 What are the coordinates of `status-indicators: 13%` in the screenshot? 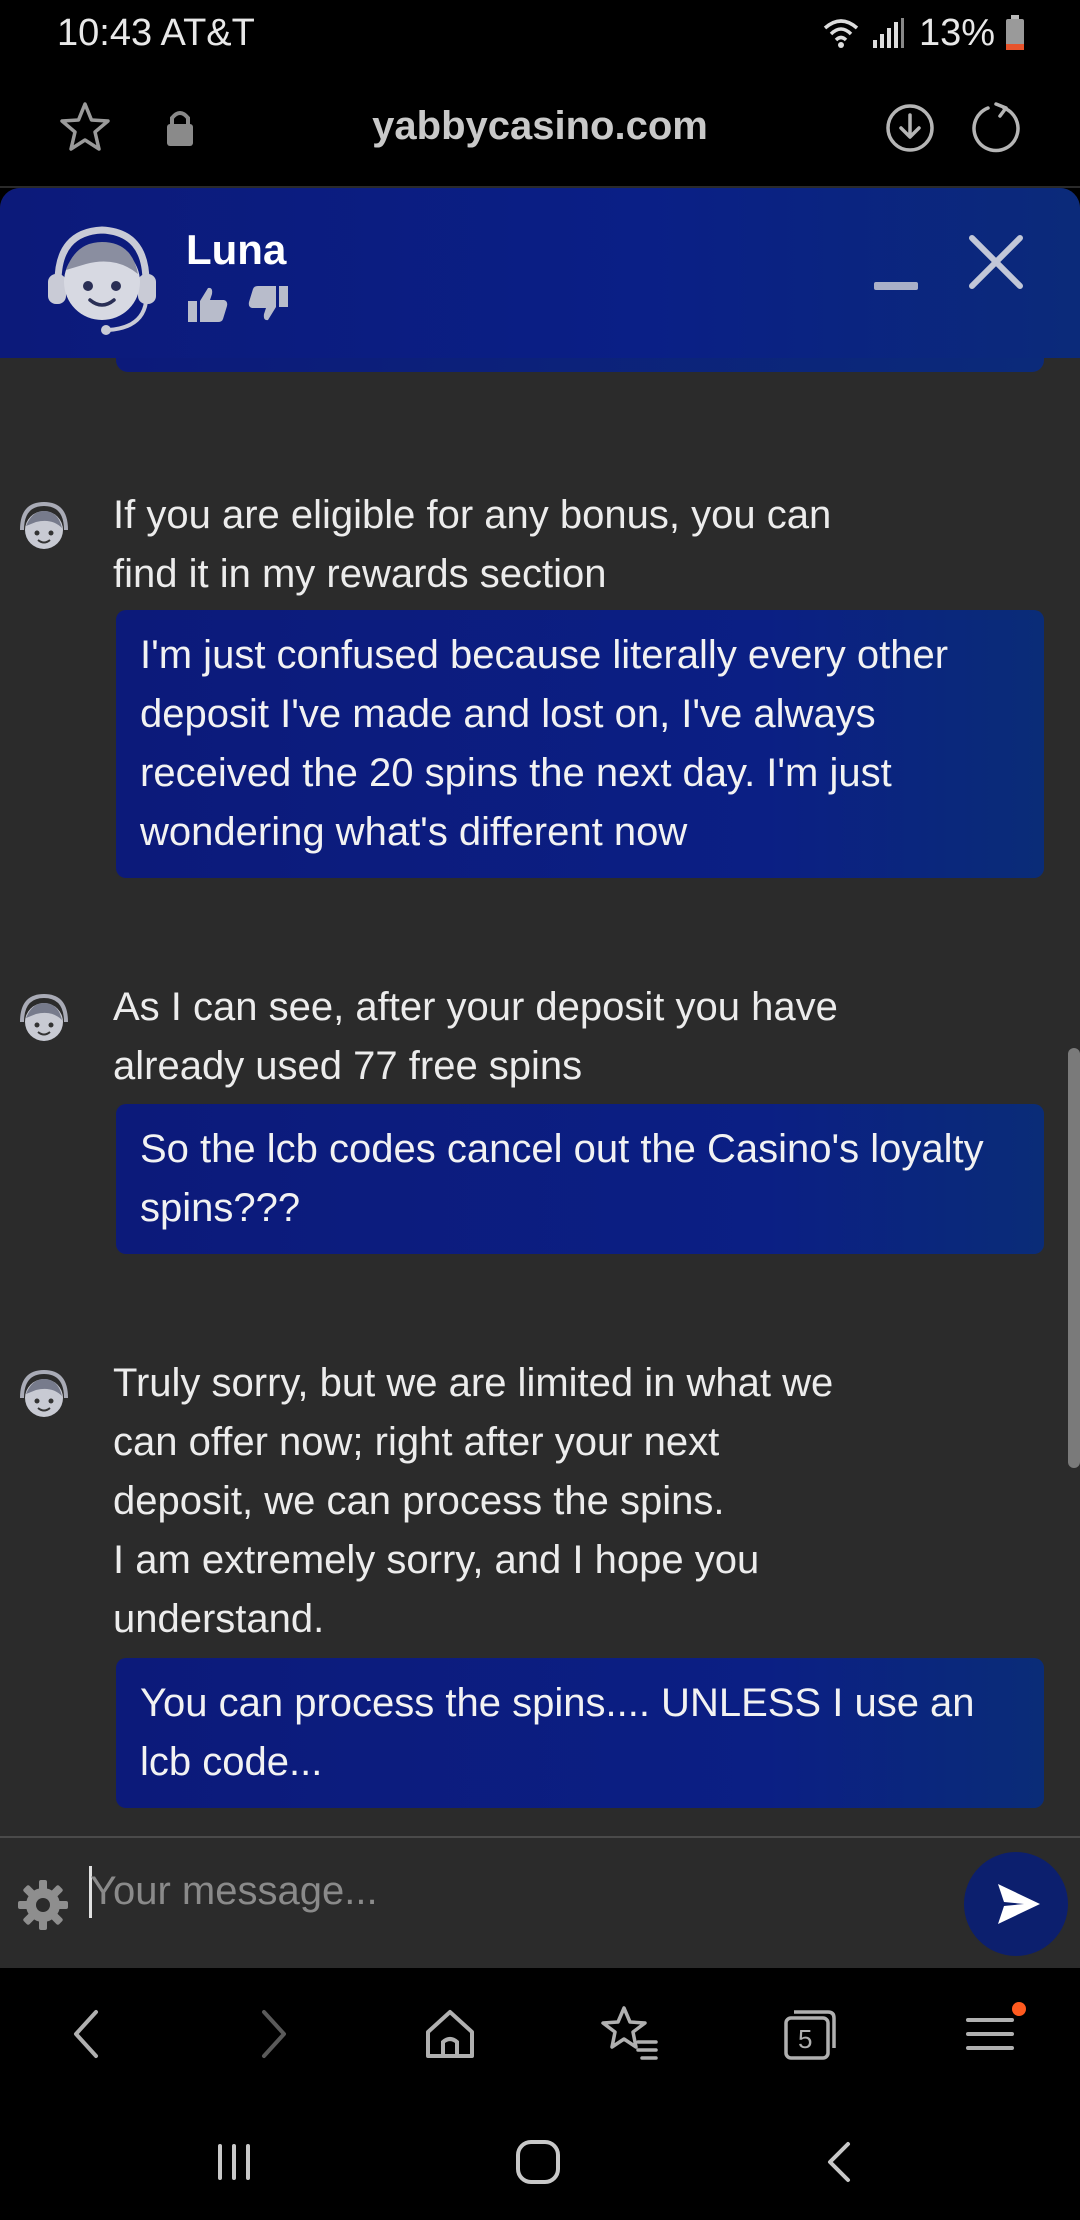 It's located at (923, 33).